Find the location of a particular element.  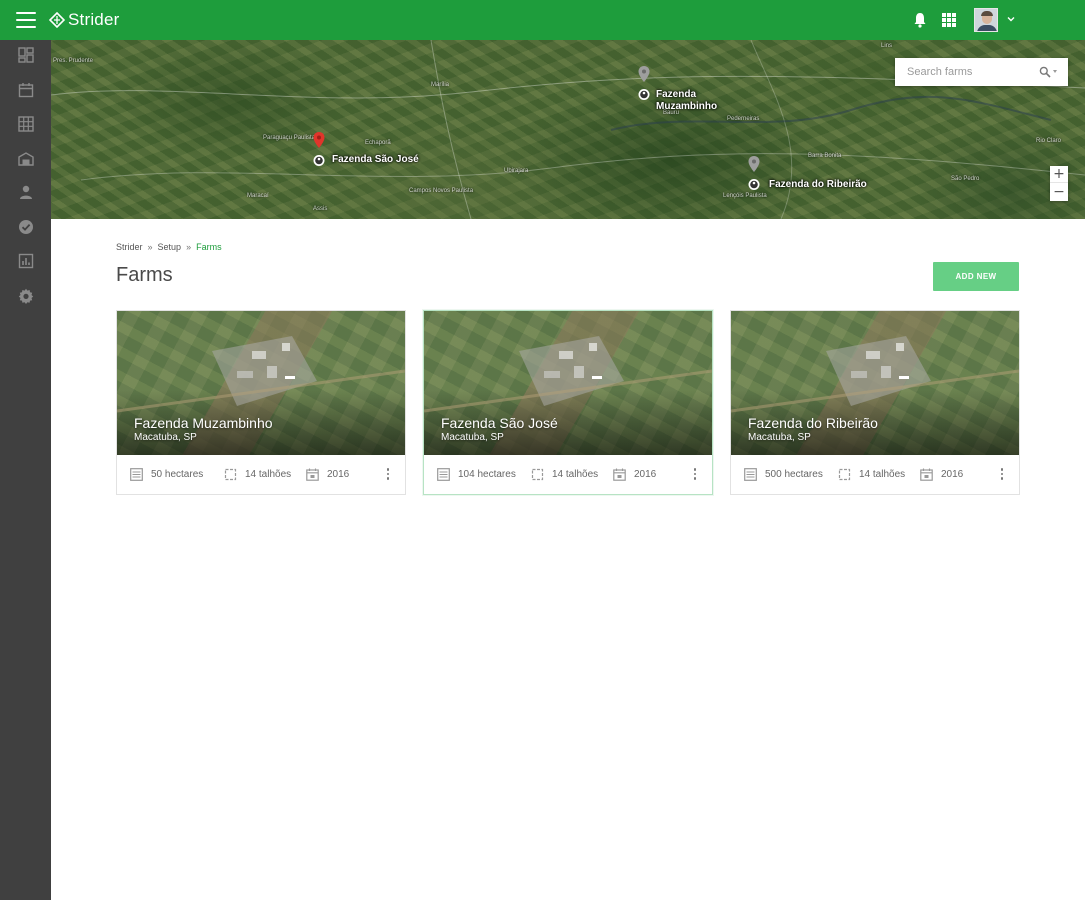

top-app-bar: Strider is located at coordinates (542, 20).